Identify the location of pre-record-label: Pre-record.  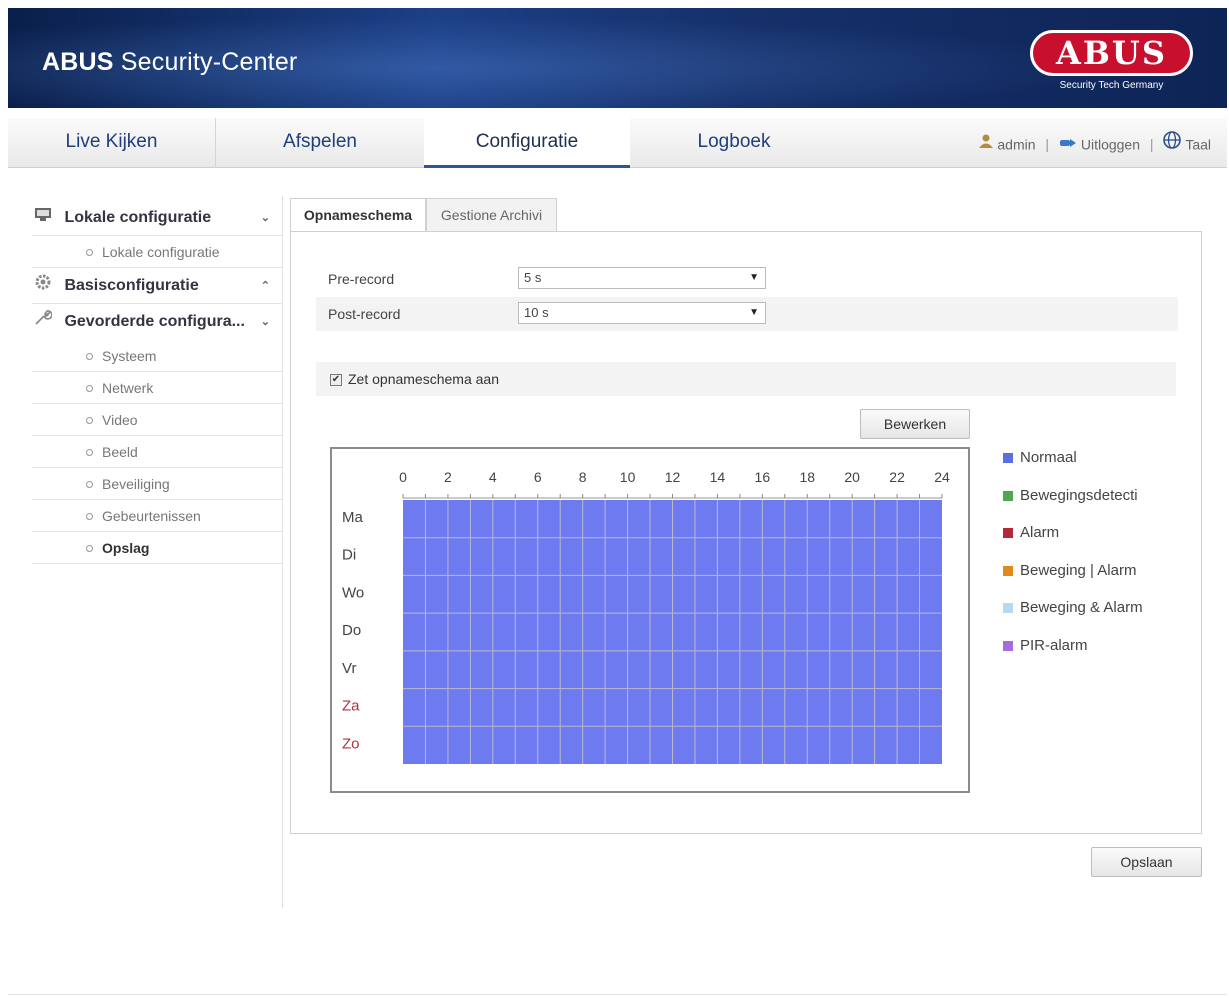
(361, 279).